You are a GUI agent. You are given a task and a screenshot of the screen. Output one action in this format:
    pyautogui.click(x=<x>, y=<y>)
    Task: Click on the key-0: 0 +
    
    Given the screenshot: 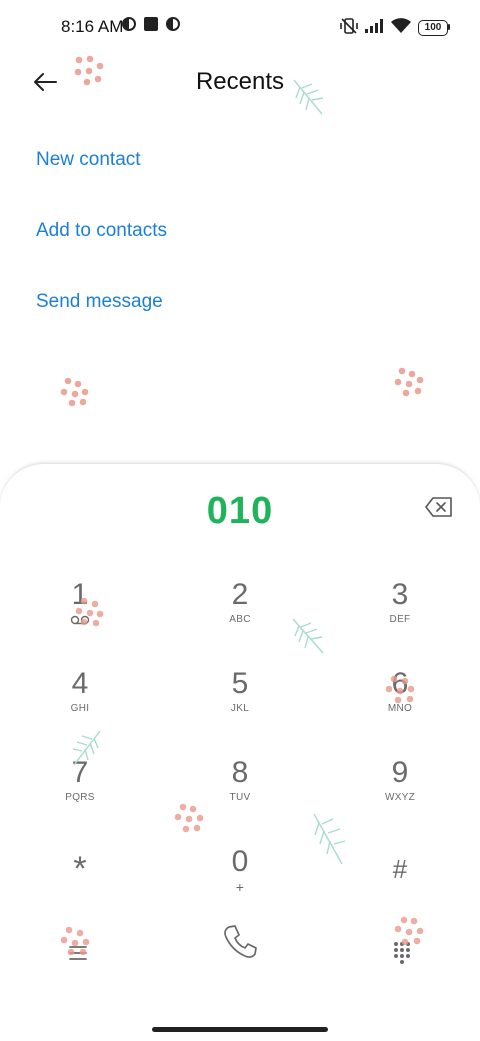 What is the action you would take?
    pyautogui.click(x=240, y=885)
    